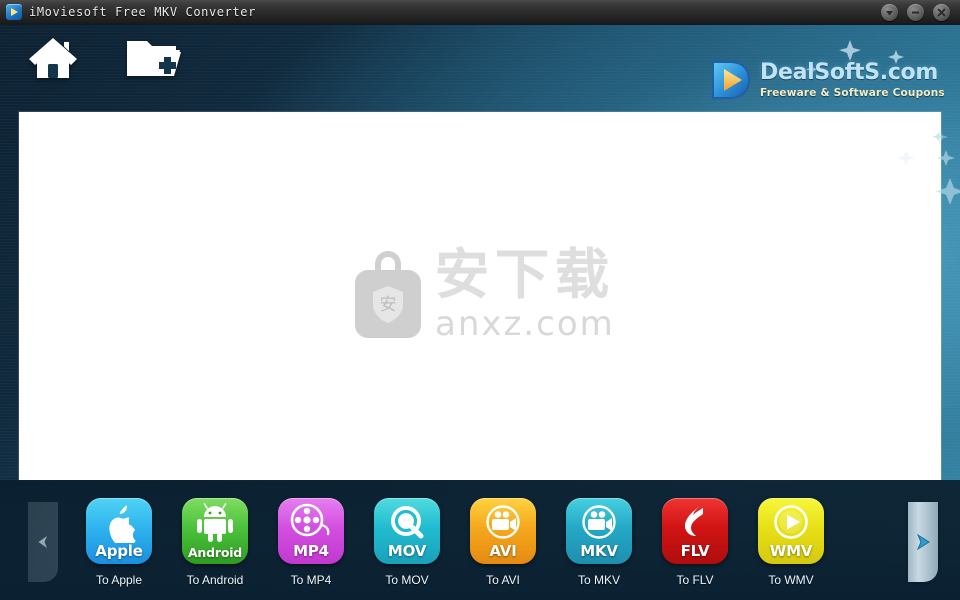 The image size is (960, 600). Describe the element at coordinates (524, 274) in the screenshot. I see `watermark-chinese-text: 安下载` at that location.